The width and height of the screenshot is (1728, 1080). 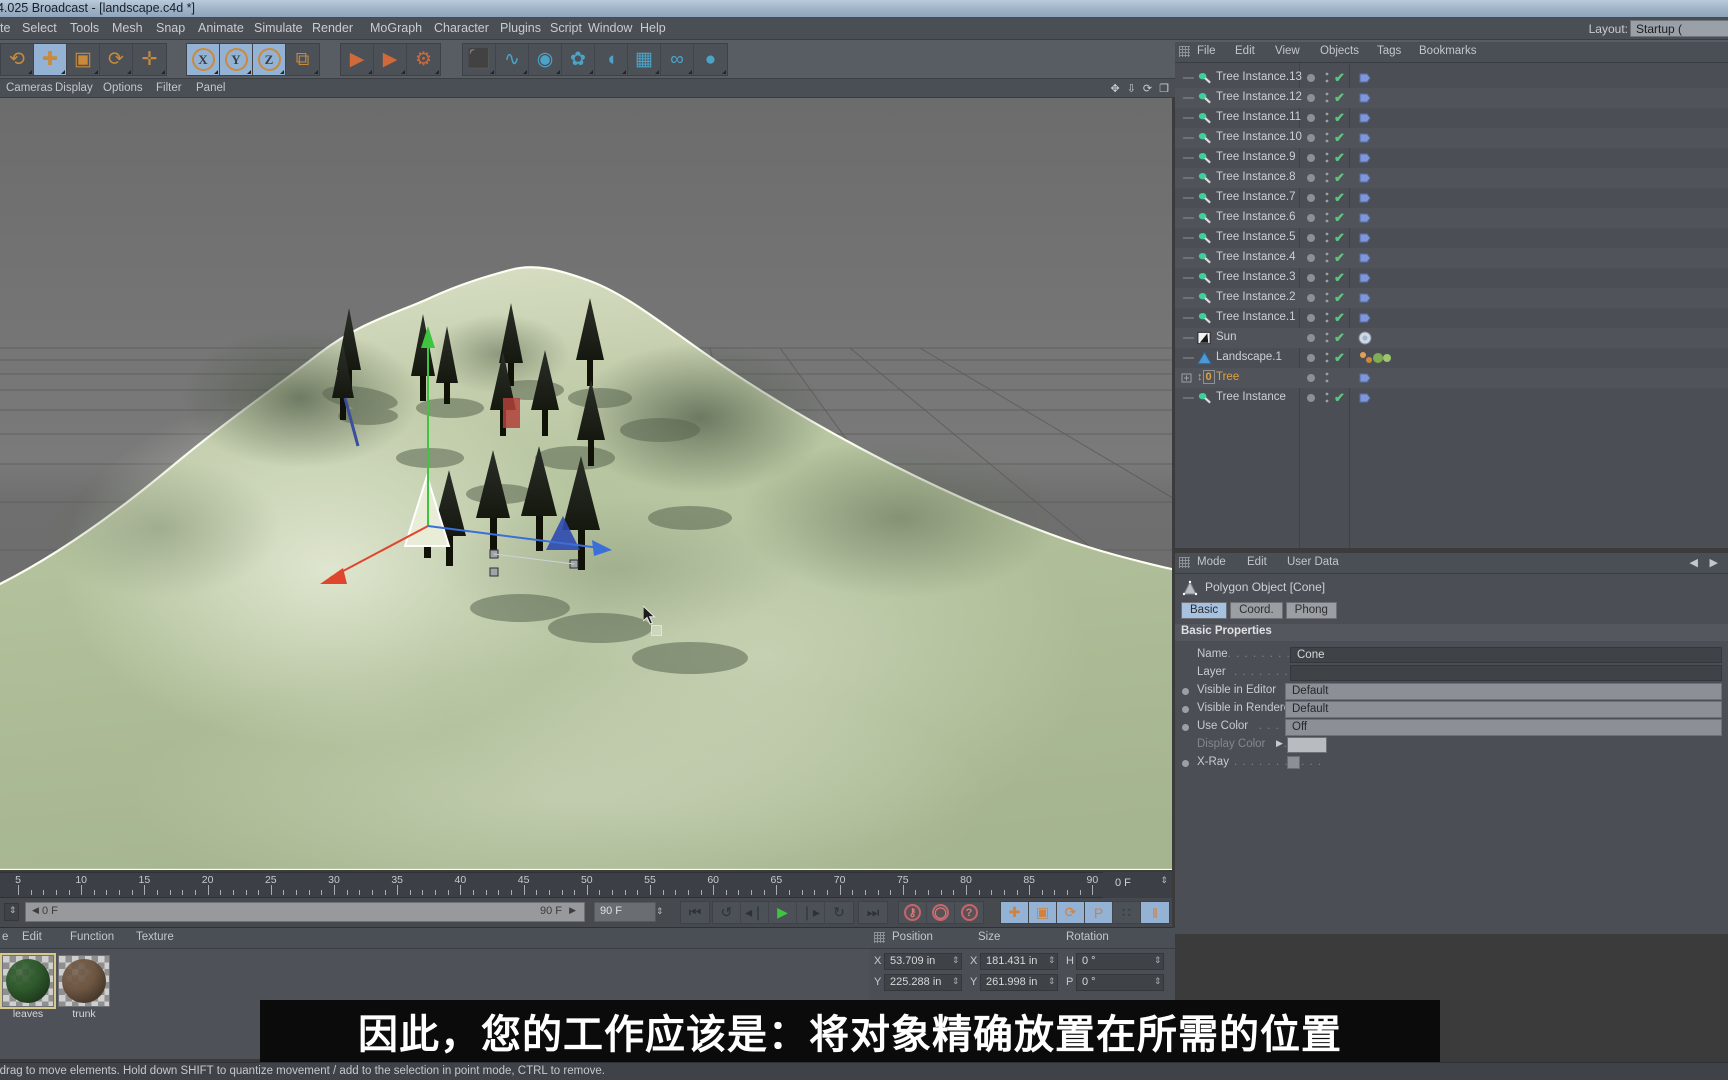 What do you see at coordinates (660, 911) in the screenshot?
I see `end-frame-spinner-icon: ⇕` at bounding box center [660, 911].